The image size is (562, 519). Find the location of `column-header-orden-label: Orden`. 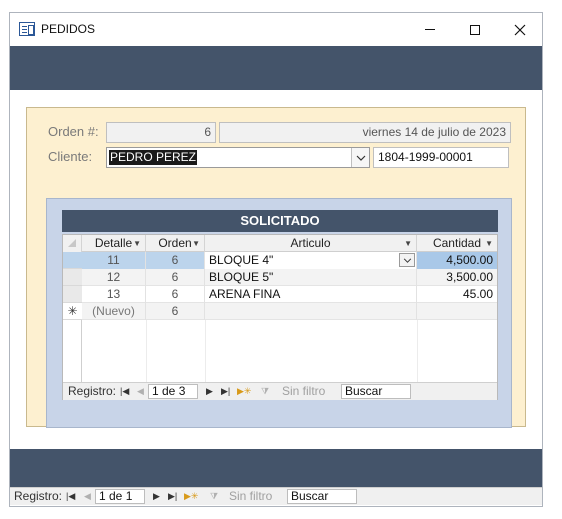

column-header-orden-label: Orden is located at coordinates (175, 243).